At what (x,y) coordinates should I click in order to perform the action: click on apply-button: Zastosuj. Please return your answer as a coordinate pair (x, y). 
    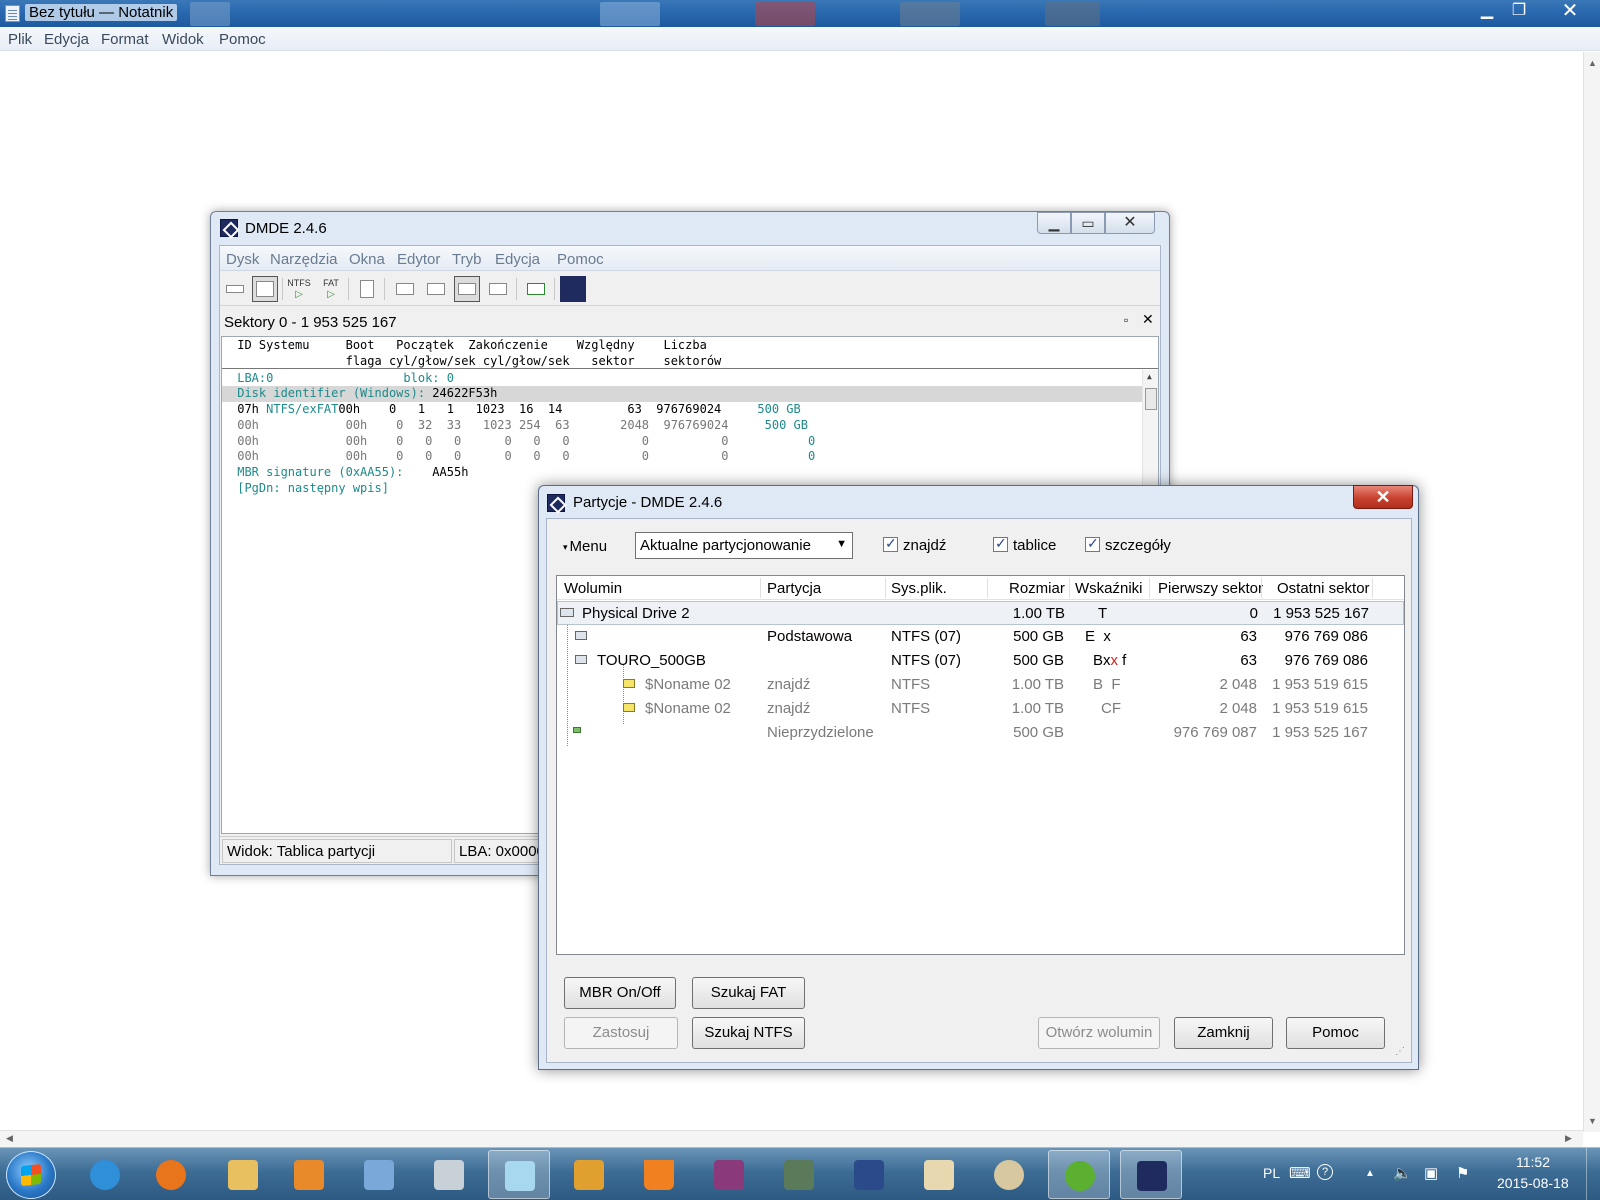
    Looking at the image, I should click on (621, 1033).